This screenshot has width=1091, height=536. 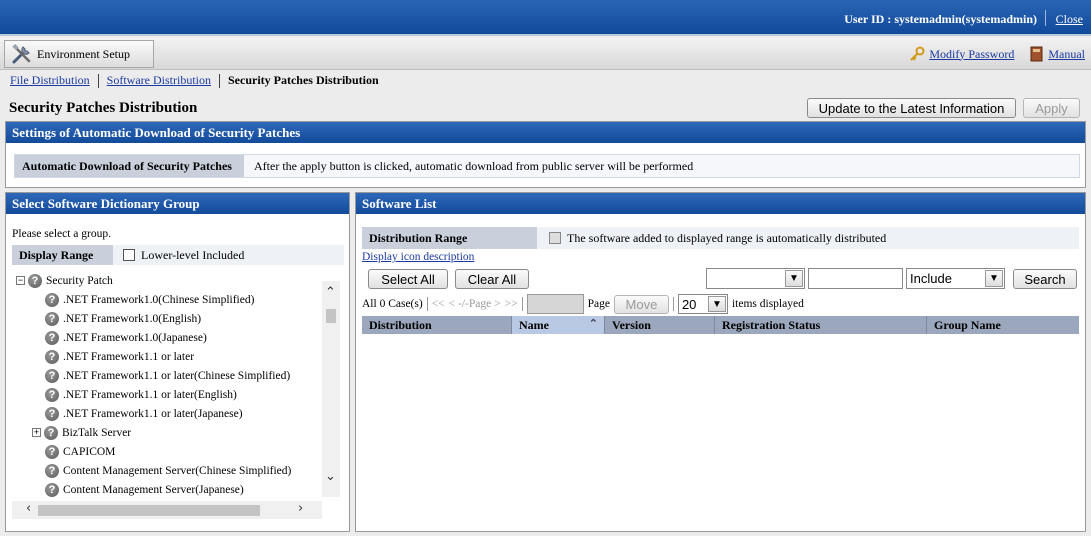 I want to click on tree-node-label: .NET Framework1.1 or later(English), so click(x=150, y=394).